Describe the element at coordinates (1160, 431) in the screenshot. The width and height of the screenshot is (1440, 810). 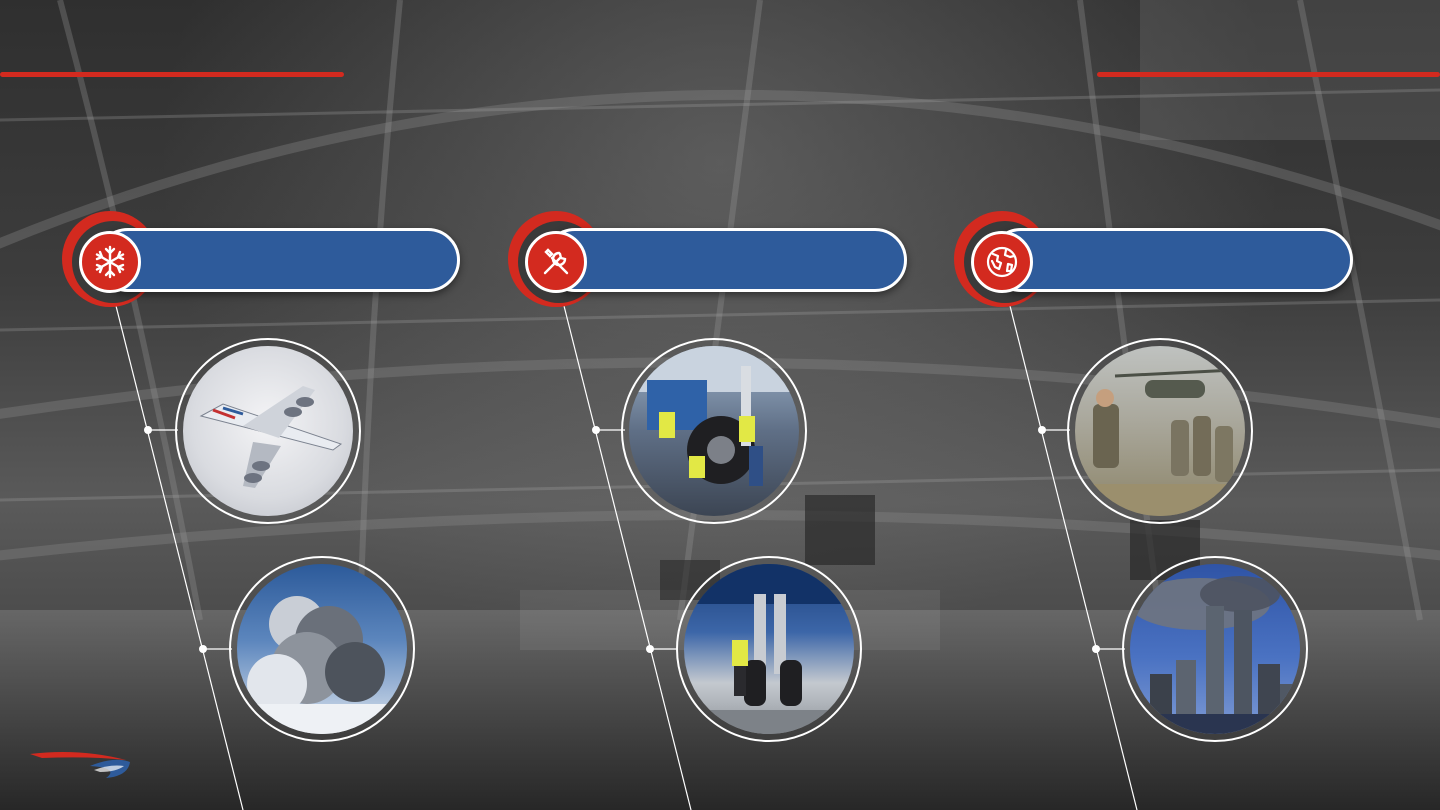
I see `photo-soldiers-and-helicopter` at that location.